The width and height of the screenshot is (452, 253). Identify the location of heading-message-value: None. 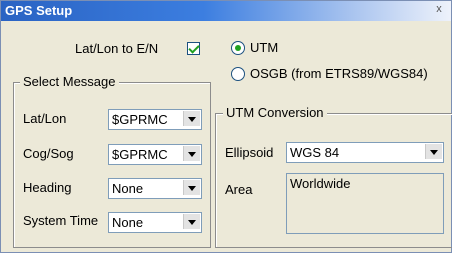
(128, 188).